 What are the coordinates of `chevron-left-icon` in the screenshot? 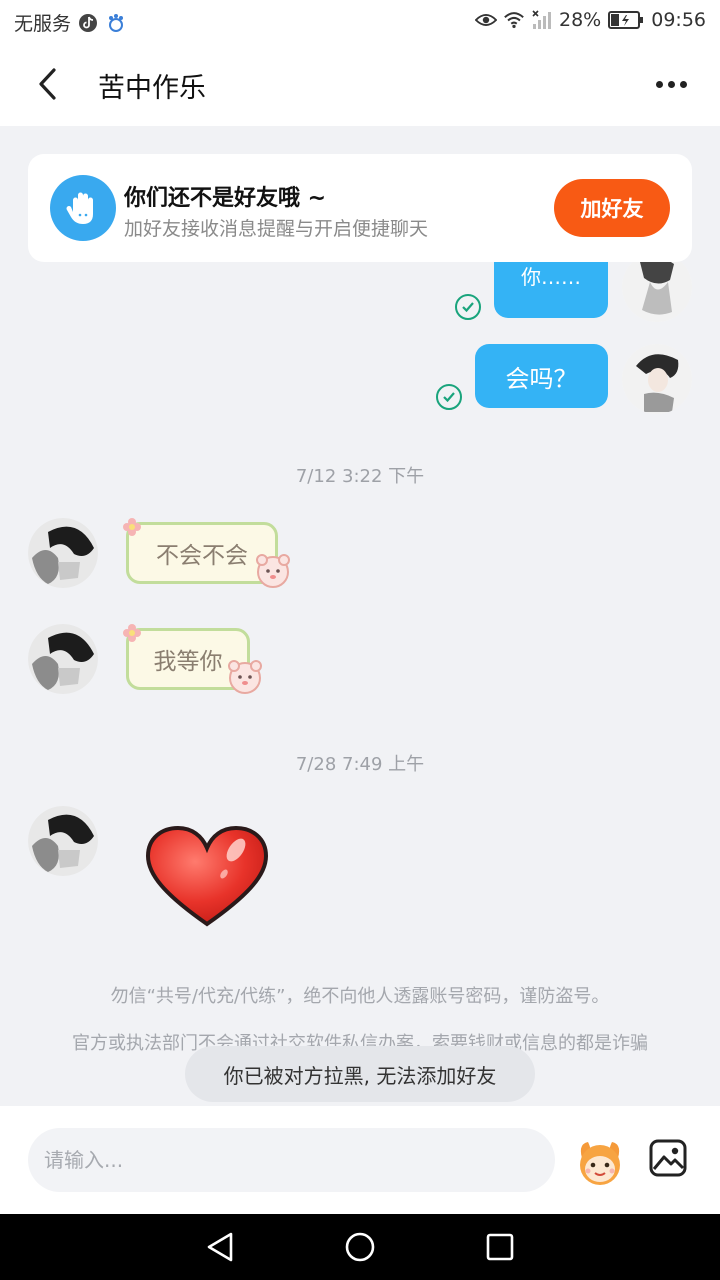 It's located at (47, 84).